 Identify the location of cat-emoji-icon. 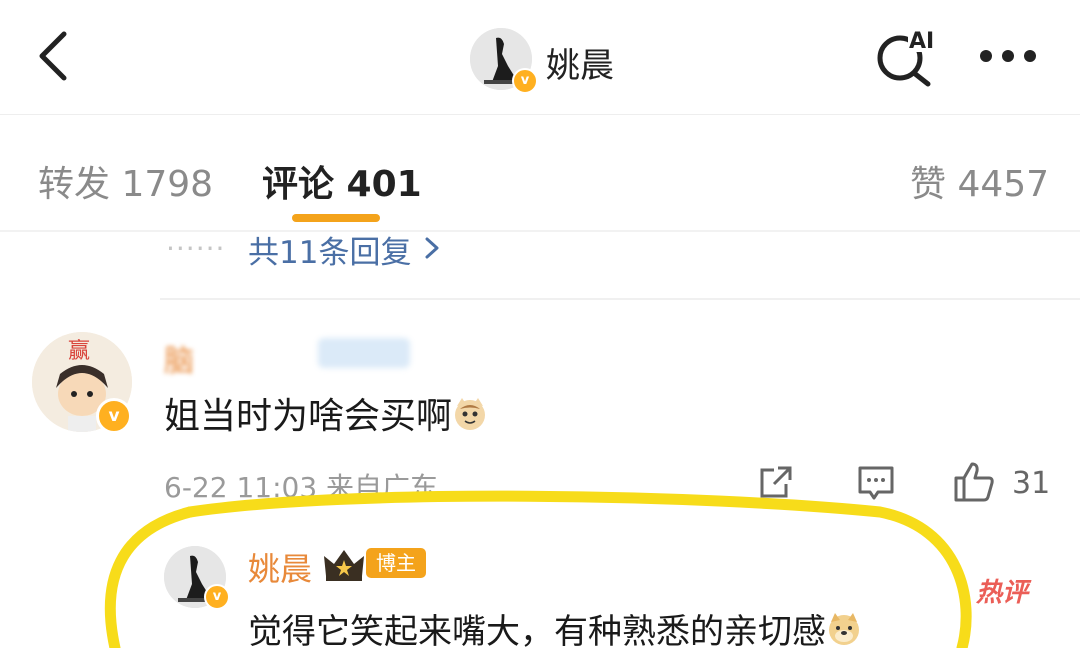
(470, 414).